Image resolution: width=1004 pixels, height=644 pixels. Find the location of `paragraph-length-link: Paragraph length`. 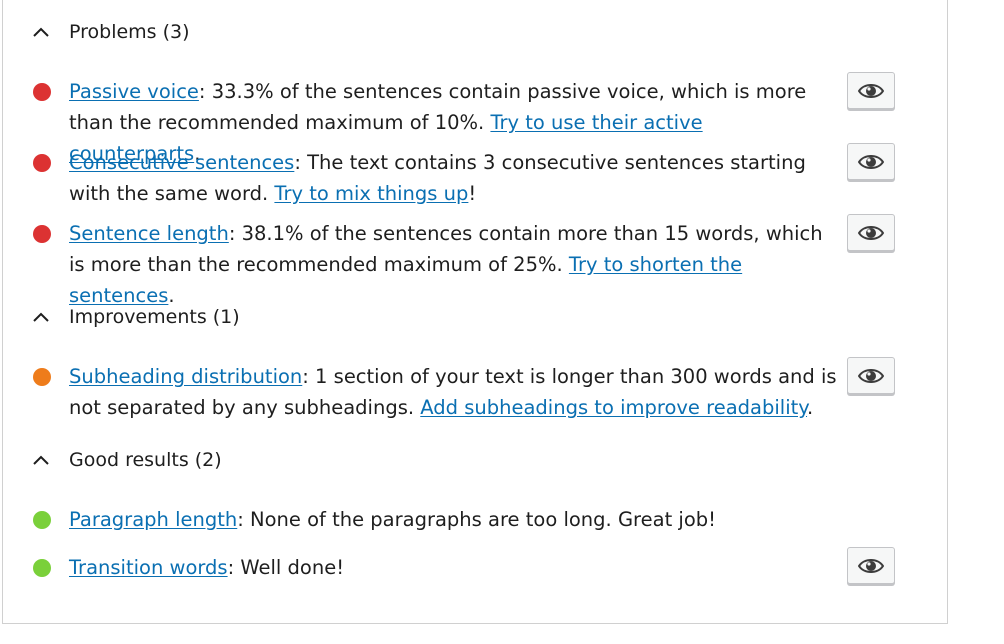

paragraph-length-link: Paragraph length is located at coordinates (153, 519).